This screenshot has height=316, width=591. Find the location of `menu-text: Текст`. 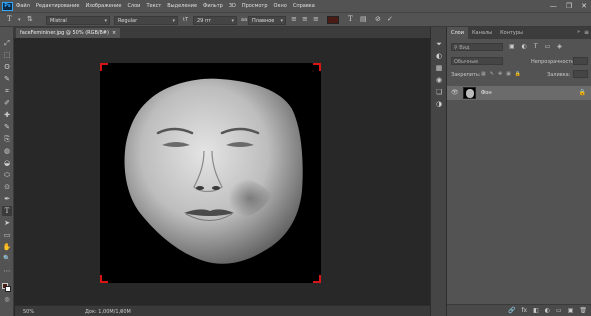

menu-text: Текст is located at coordinates (153, 6).